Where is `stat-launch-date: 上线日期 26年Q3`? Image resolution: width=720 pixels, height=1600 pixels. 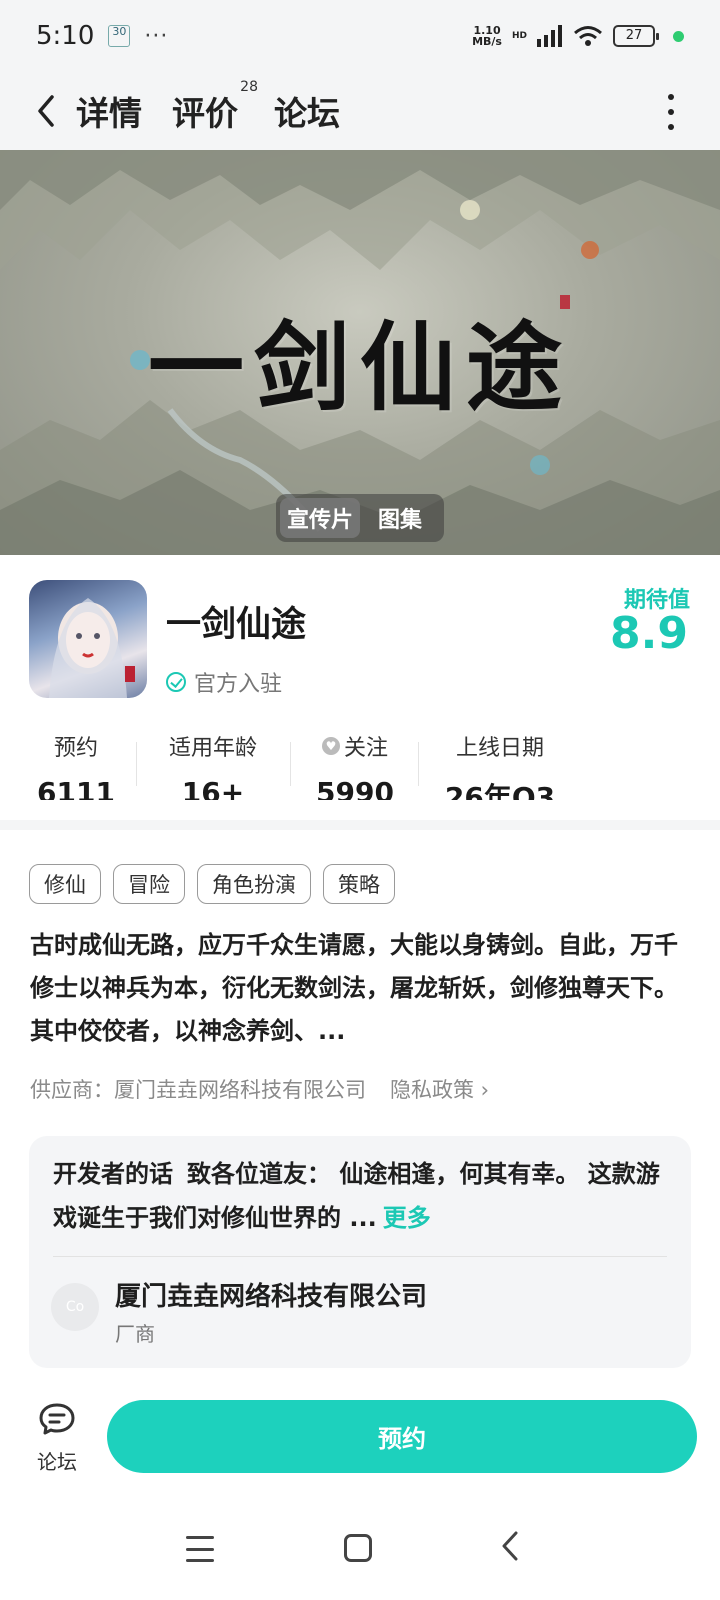 stat-launch-date: 上线日期 26年Q3 is located at coordinates (500, 765).